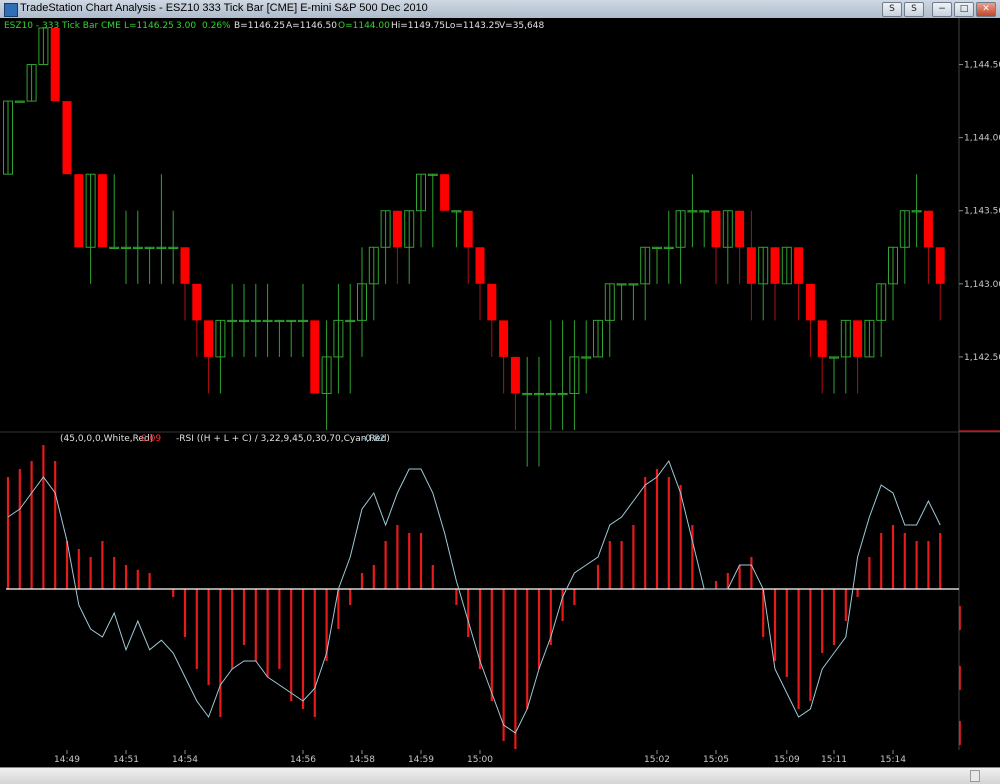  What do you see at coordinates (311, 26) in the screenshot?
I see `header-ask: A=1146.50` at bounding box center [311, 26].